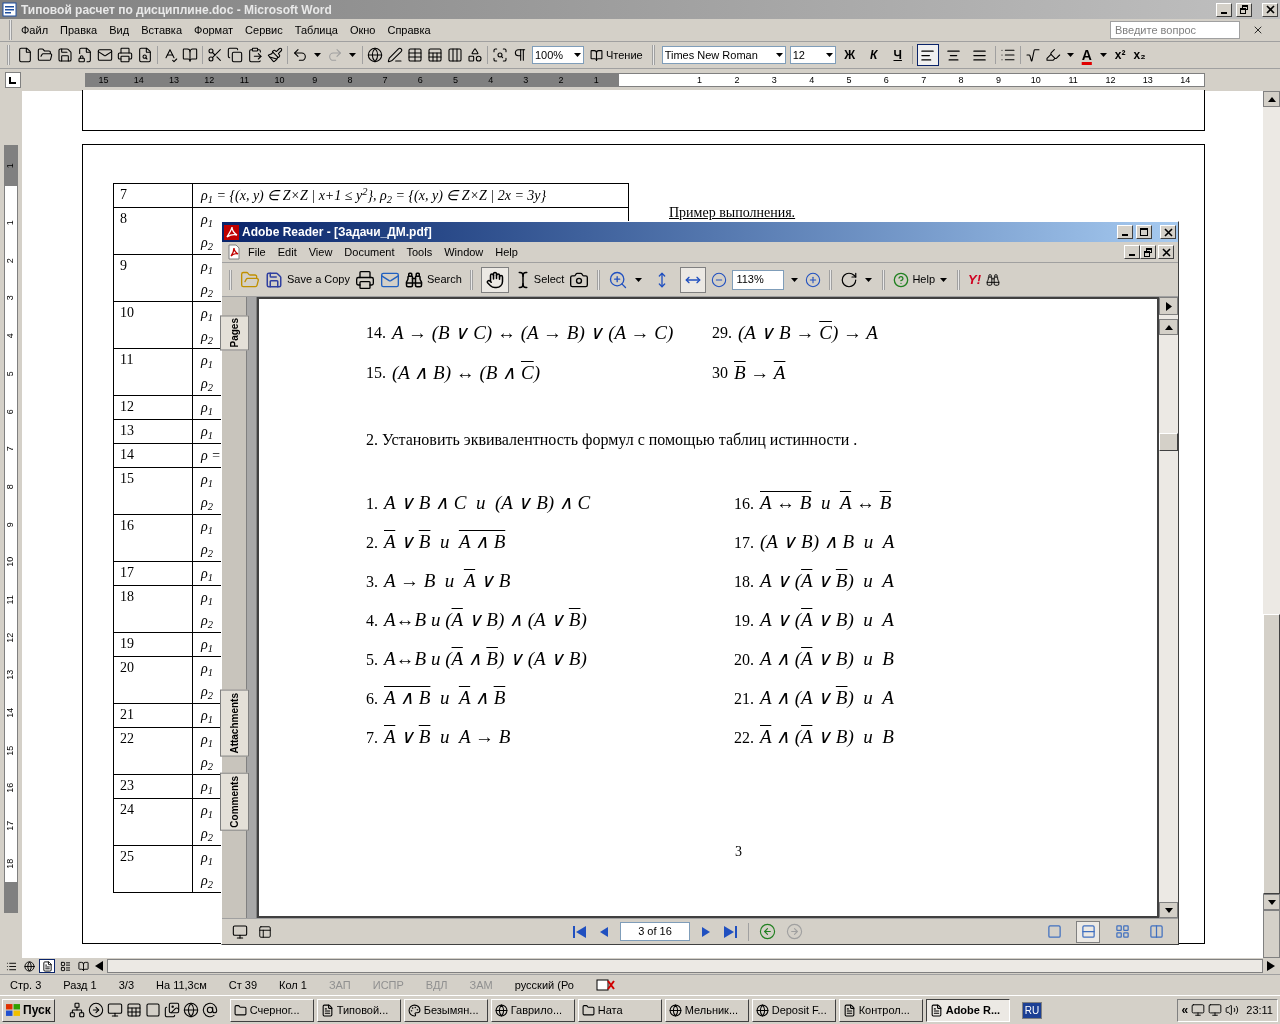 This screenshot has height=1024, width=1280. Describe the element at coordinates (47, 966) in the screenshot. I see `print-view-button` at that location.